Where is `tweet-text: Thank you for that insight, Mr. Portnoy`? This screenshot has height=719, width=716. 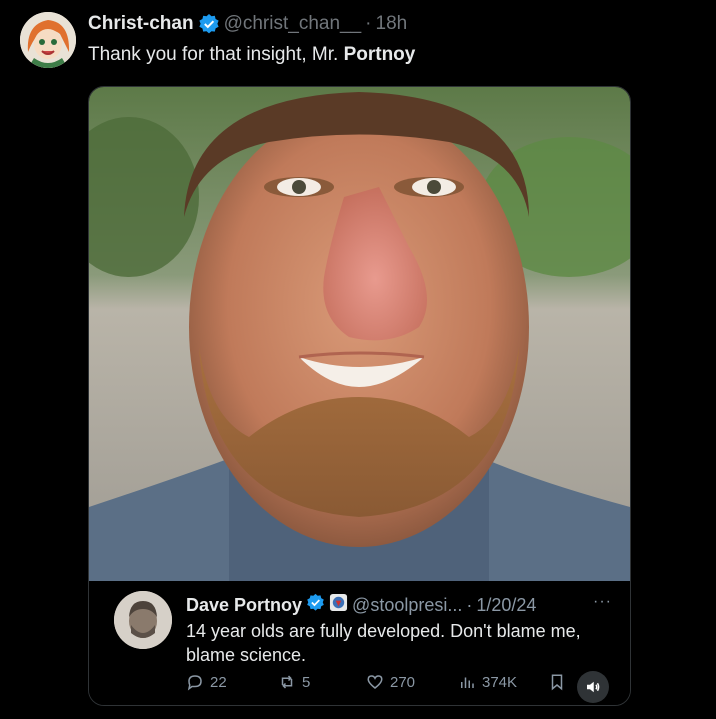 tweet-text: Thank you for that insight, Mr. Portnoy is located at coordinates (251, 55).